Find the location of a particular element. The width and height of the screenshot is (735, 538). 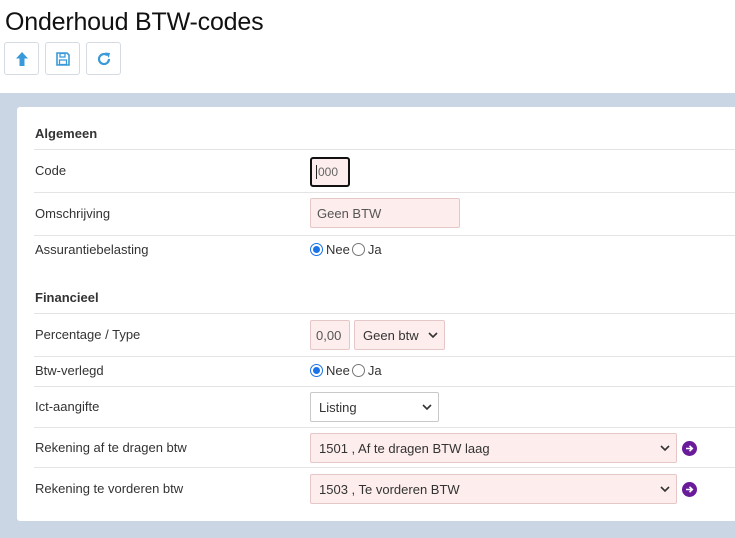

section-title-financieel: Financieel is located at coordinates (67, 297).